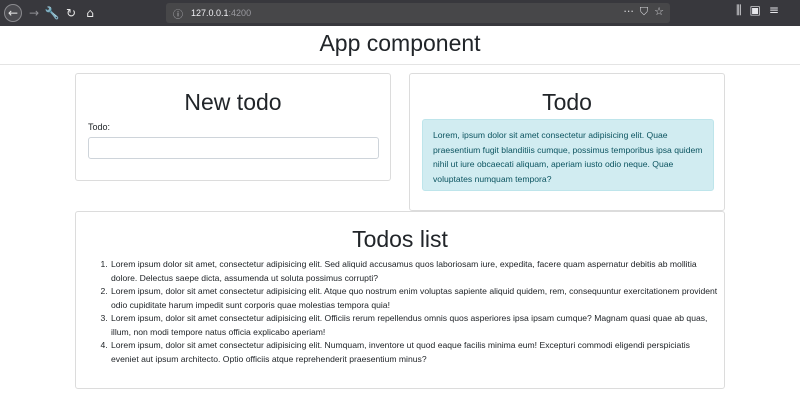 This screenshot has height=409, width=800. I want to click on library-icon: ⫼, so click(739, 10).